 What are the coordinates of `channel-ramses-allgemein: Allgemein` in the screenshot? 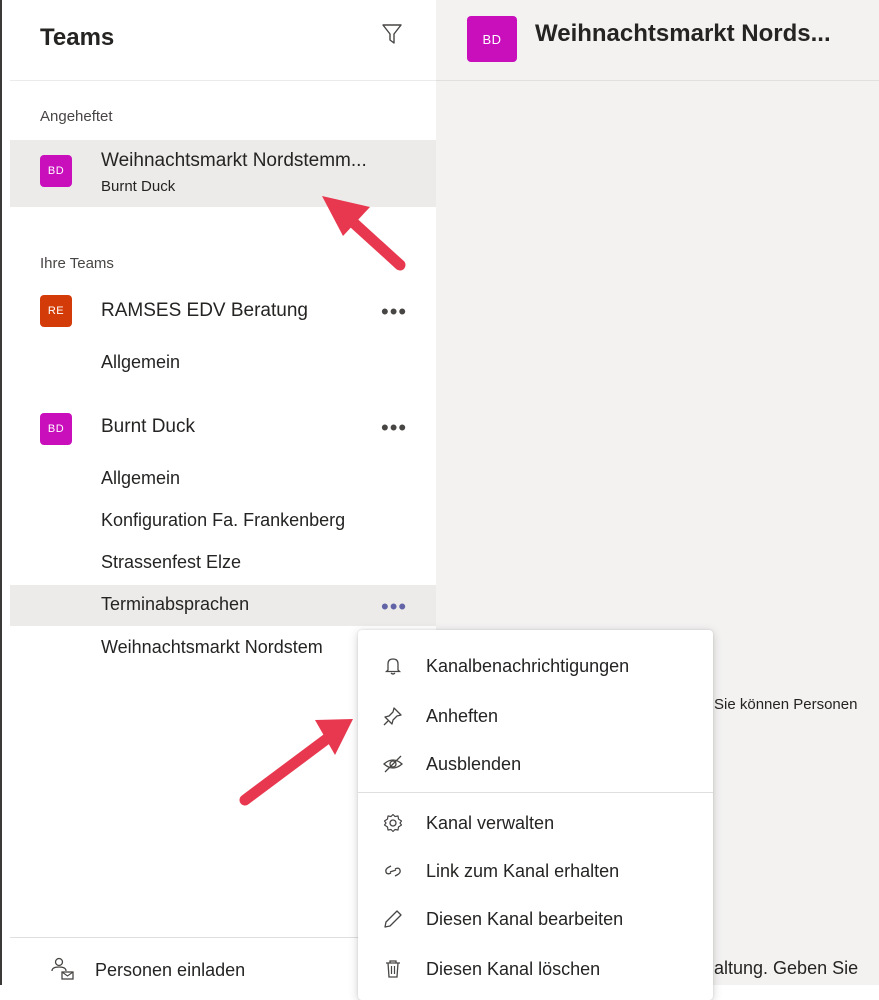 It's located at (140, 362).